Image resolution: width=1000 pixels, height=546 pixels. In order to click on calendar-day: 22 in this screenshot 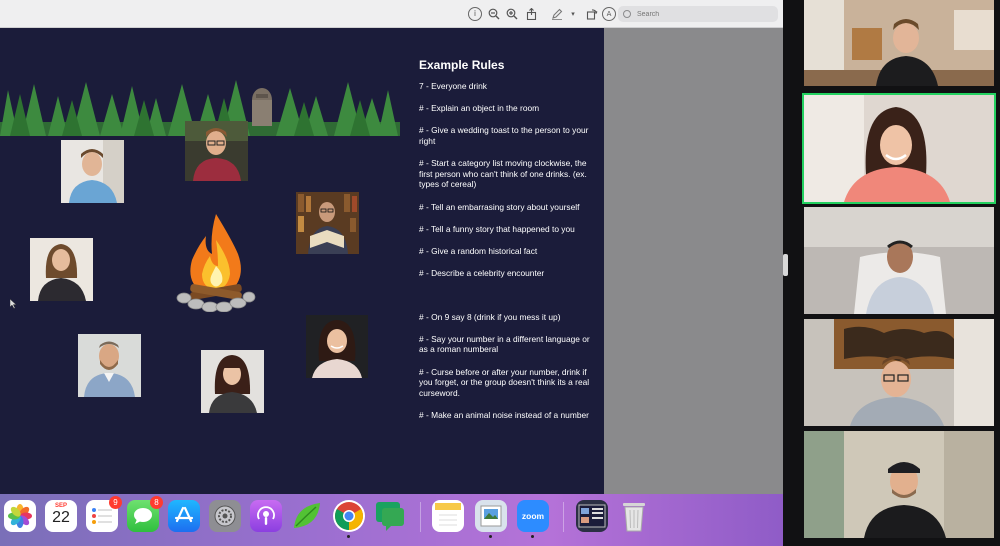, I will do `click(61, 517)`.